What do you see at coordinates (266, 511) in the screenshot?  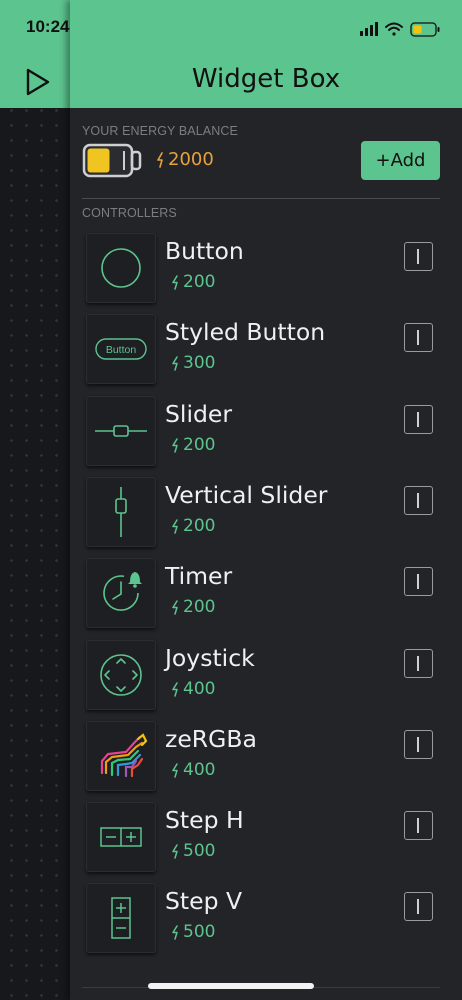 I see `widget-row-vertical-slider: Vertical Slider 200` at bounding box center [266, 511].